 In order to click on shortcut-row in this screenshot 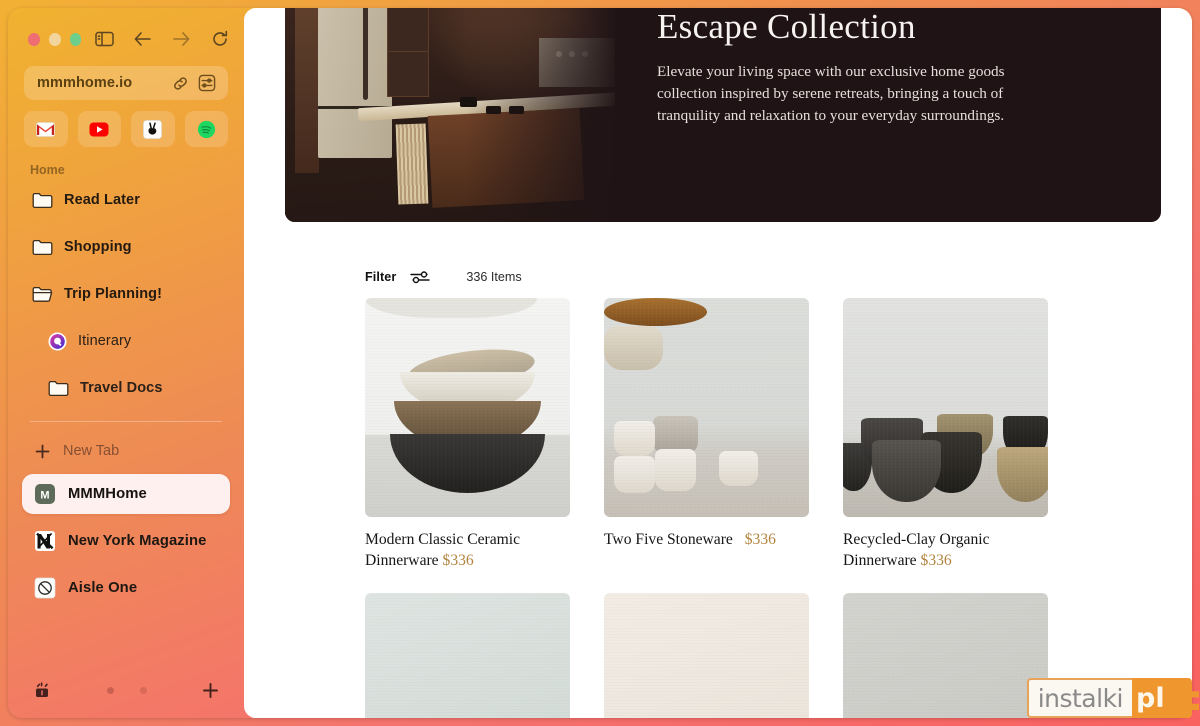, I will do `click(126, 129)`.